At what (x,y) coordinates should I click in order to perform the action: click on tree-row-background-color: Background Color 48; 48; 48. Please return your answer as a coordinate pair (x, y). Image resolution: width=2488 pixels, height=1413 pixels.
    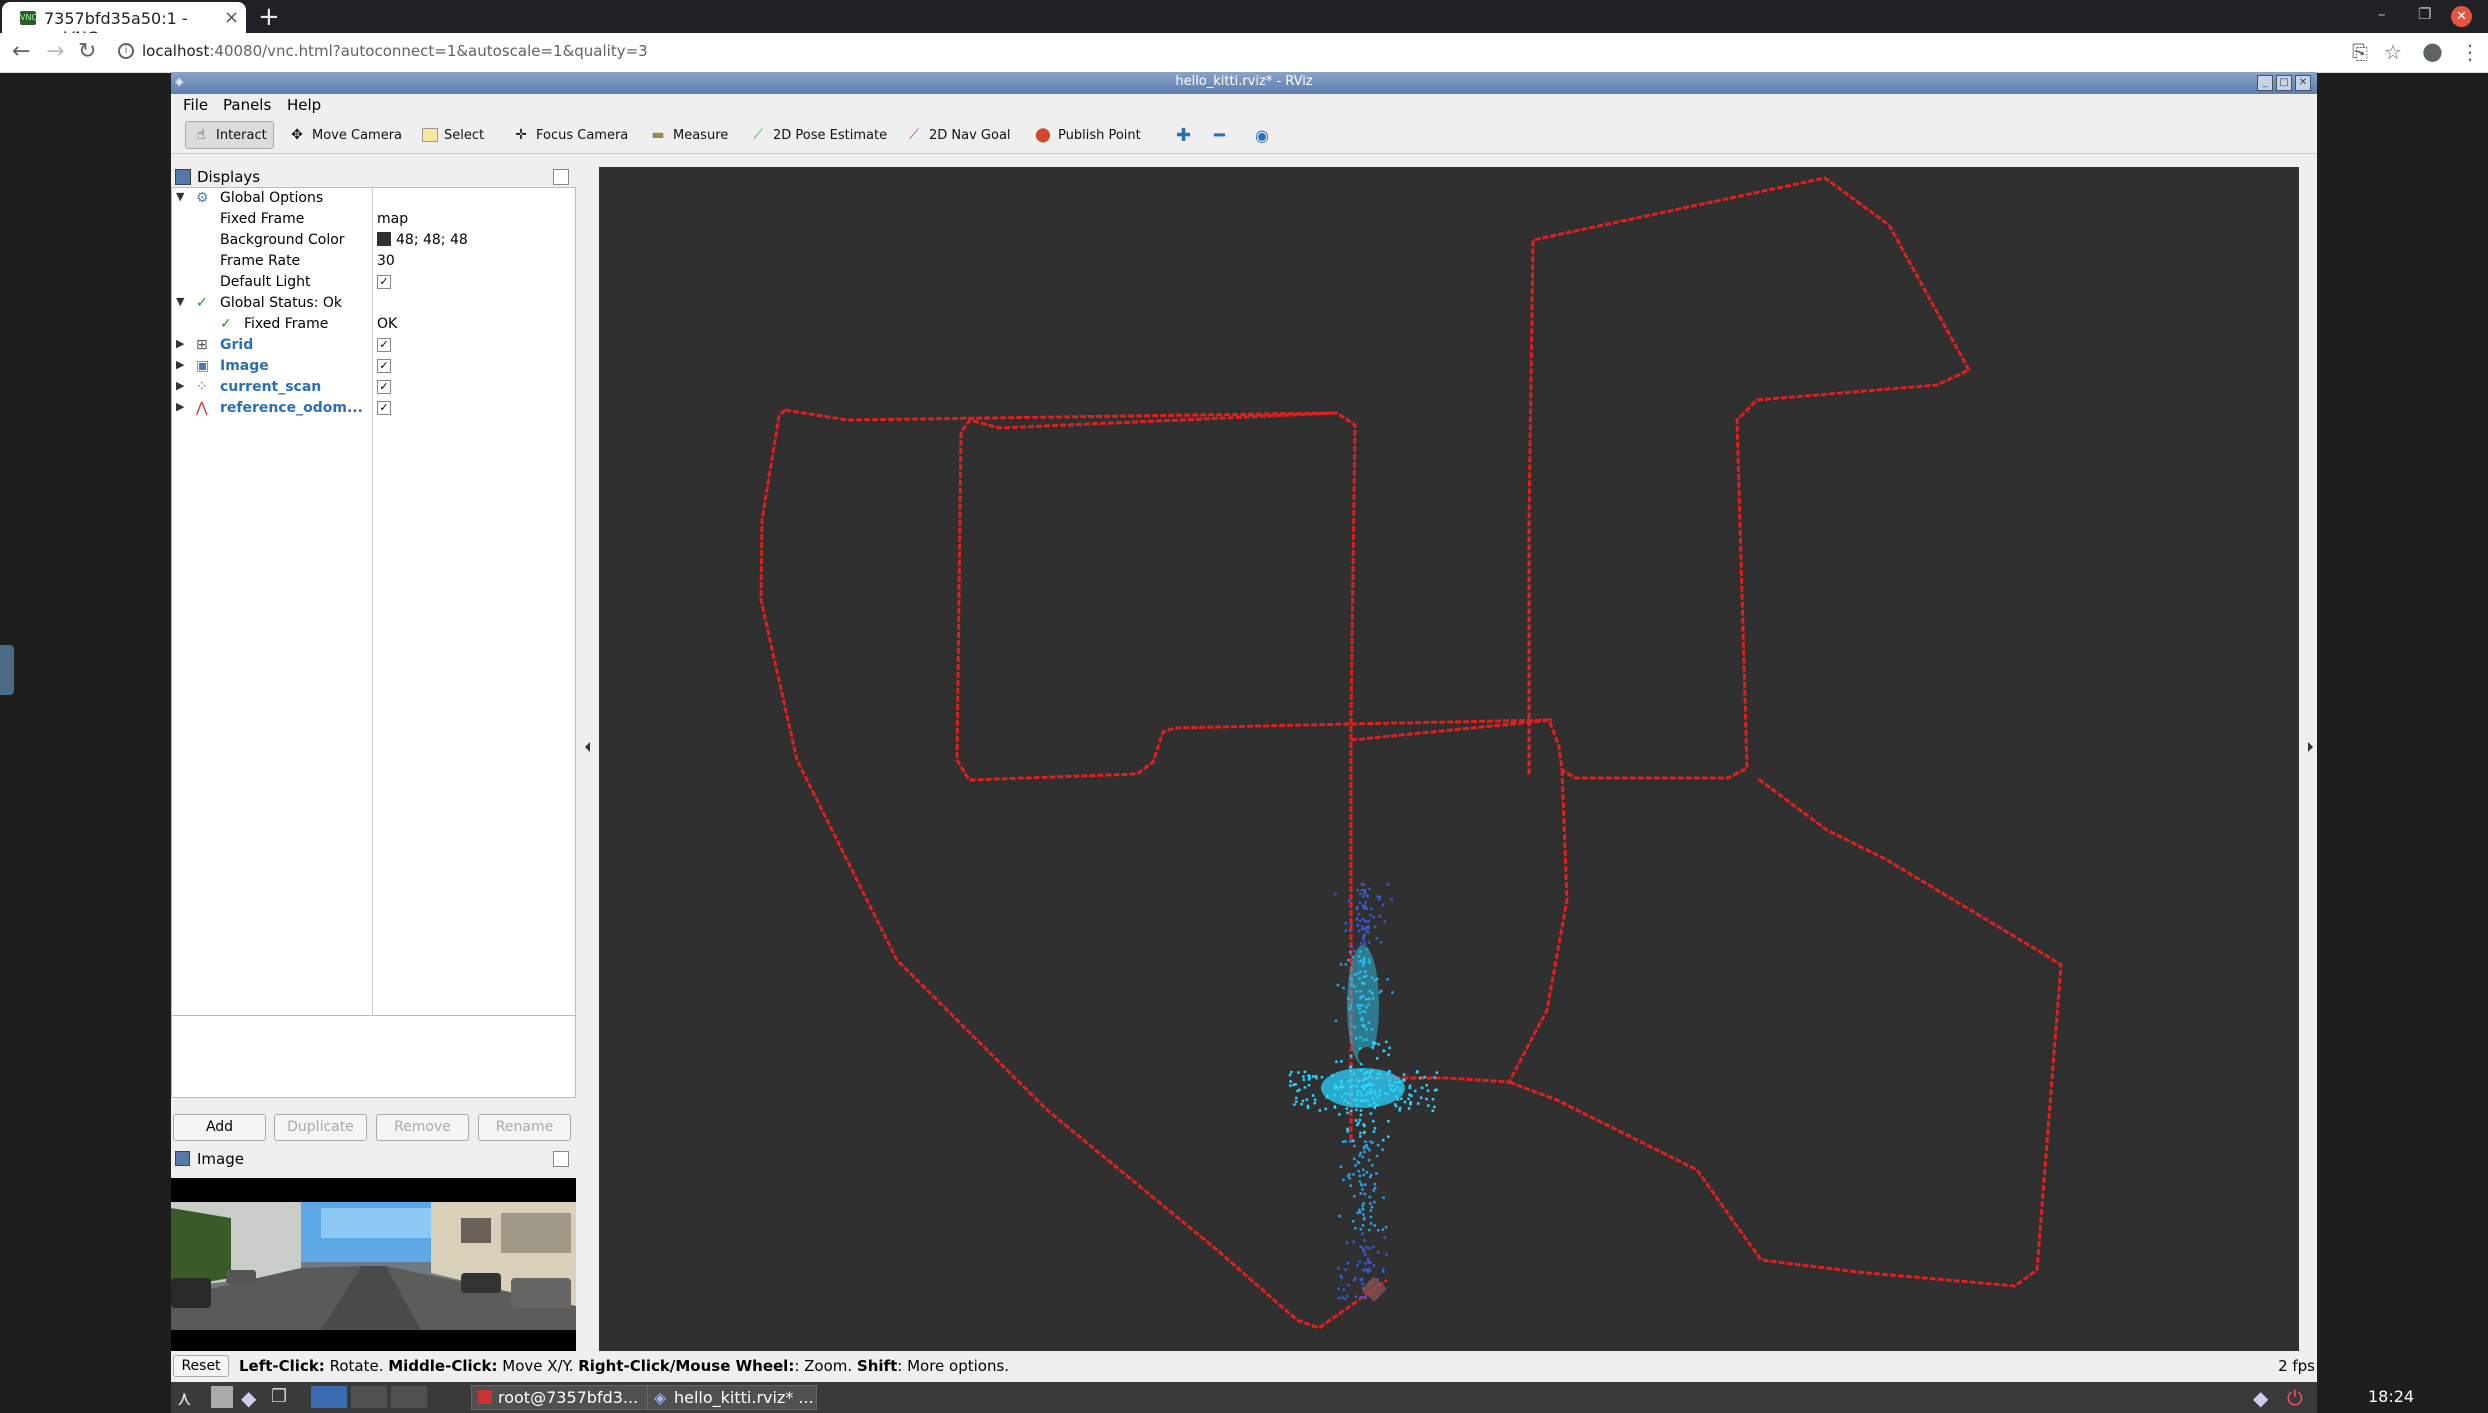
    Looking at the image, I should click on (373, 240).